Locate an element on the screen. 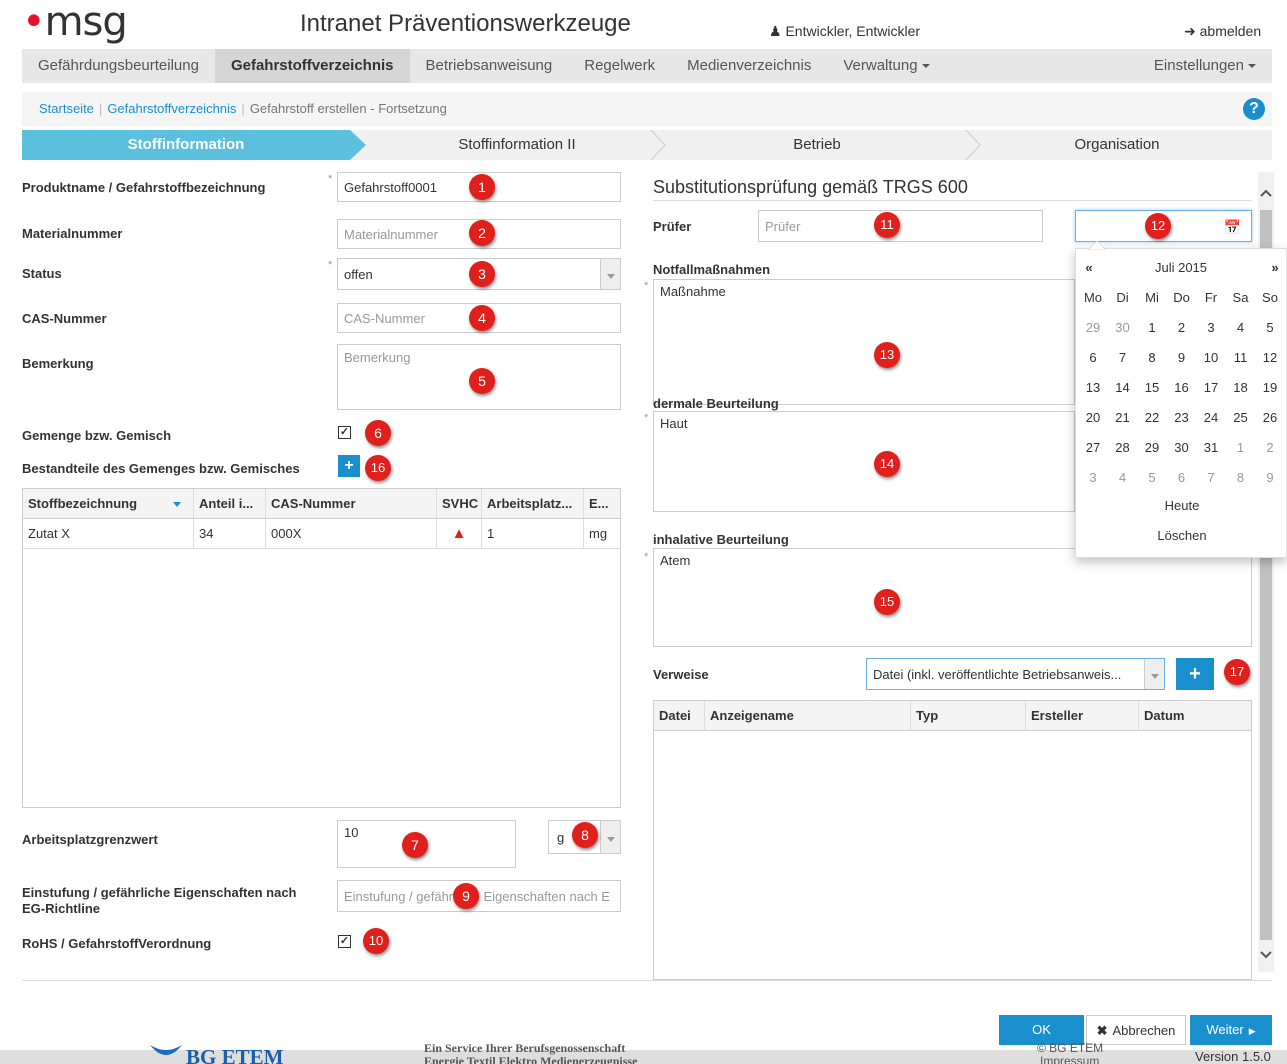 This screenshot has width=1287, height=1064. column-header-datum: Datum is located at coordinates (1195, 716).